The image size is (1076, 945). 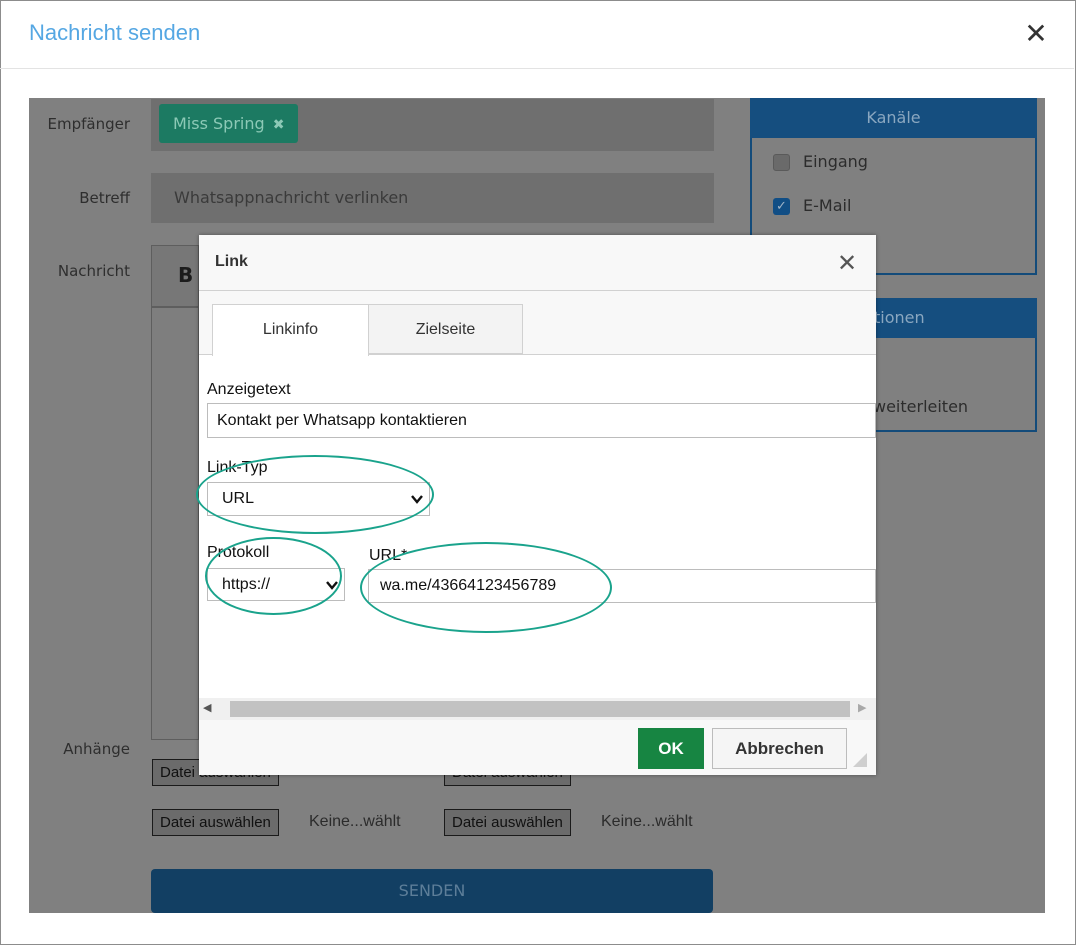 What do you see at coordinates (249, 389) in the screenshot?
I see `display-text-label: Anzeigetext` at bounding box center [249, 389].